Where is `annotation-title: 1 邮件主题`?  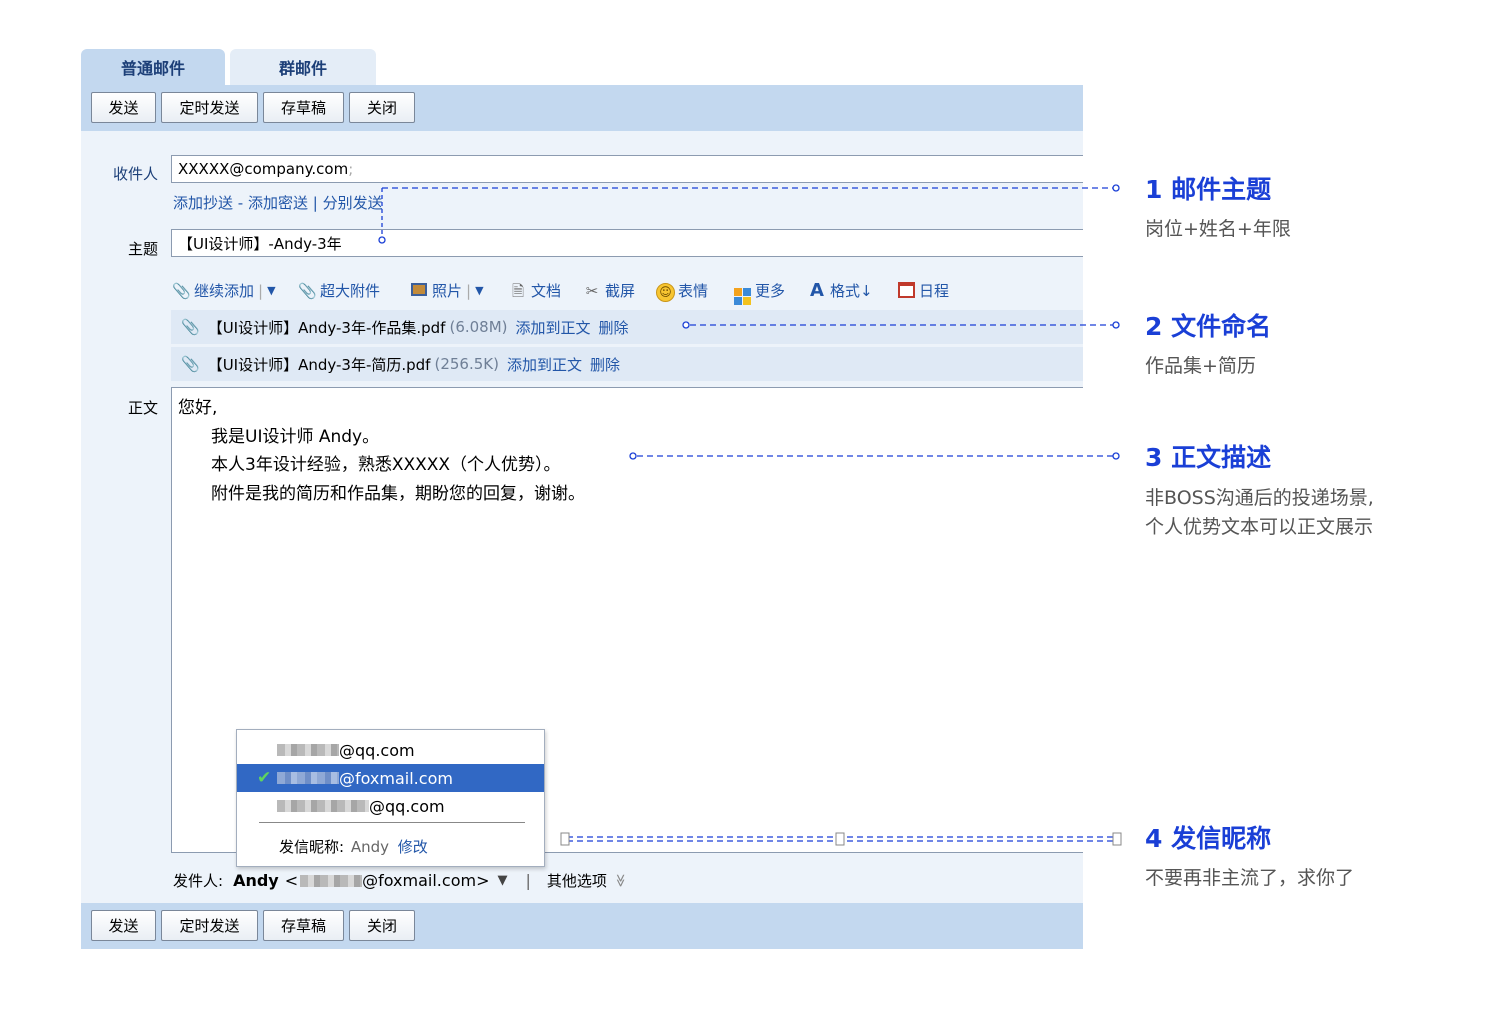 annotation-title: 1 邮件主题 is located at coordinates (1208, 189).